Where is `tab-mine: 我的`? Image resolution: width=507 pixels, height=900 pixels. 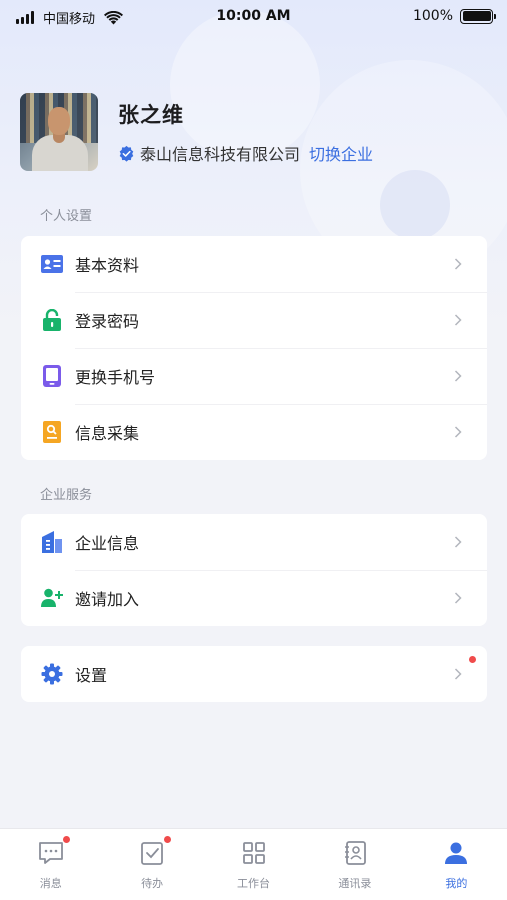
tab-mine: 我的 is located at coordinates (456, 864).